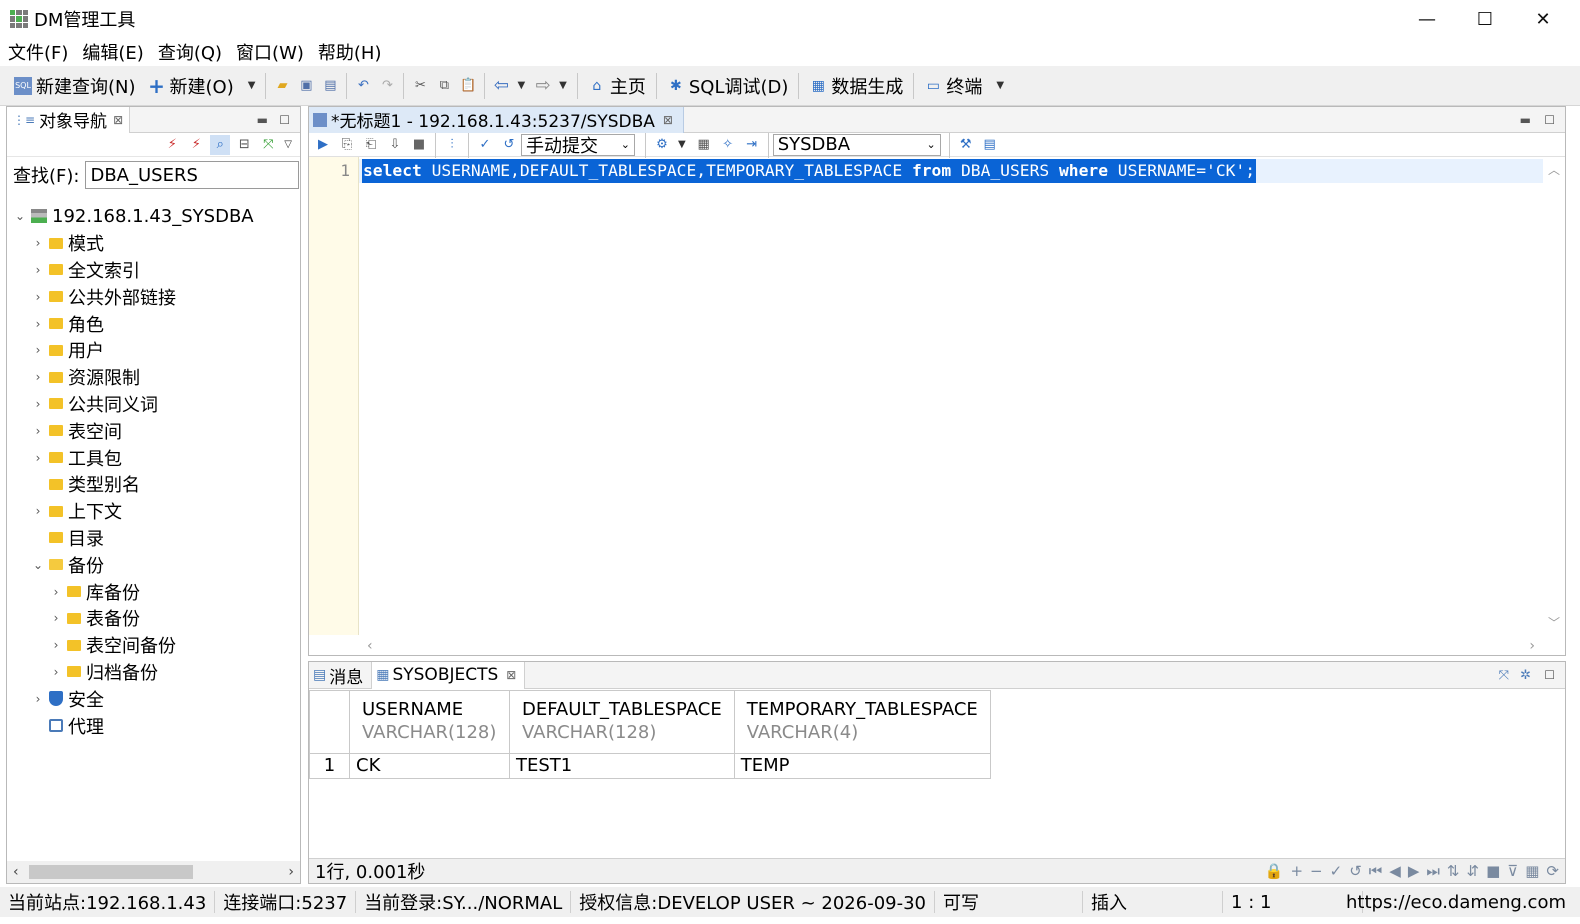 Image resolution: width=1580 pixels, height=924 pixels. Describe the element at coordinates (347, 145) in the screenshot. I see `run-script-icon: ⎘` at that location.